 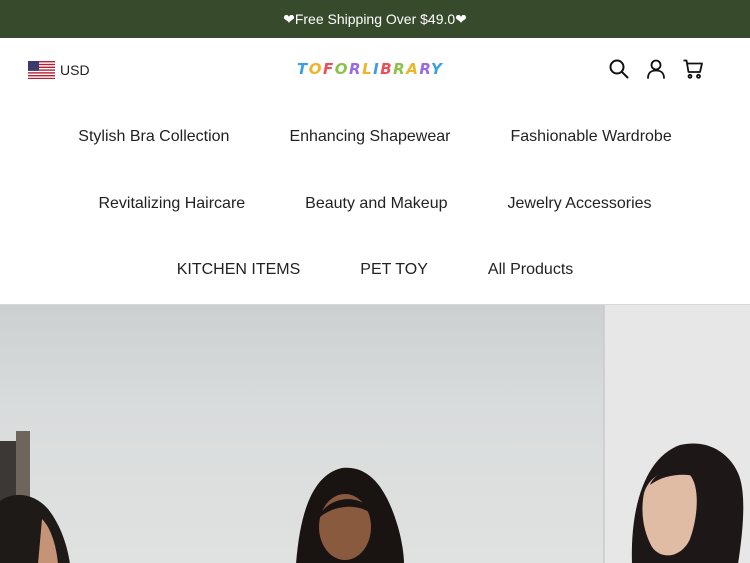 I want to click on nav-item-all-products: All Products, so click(x=530, y=270).